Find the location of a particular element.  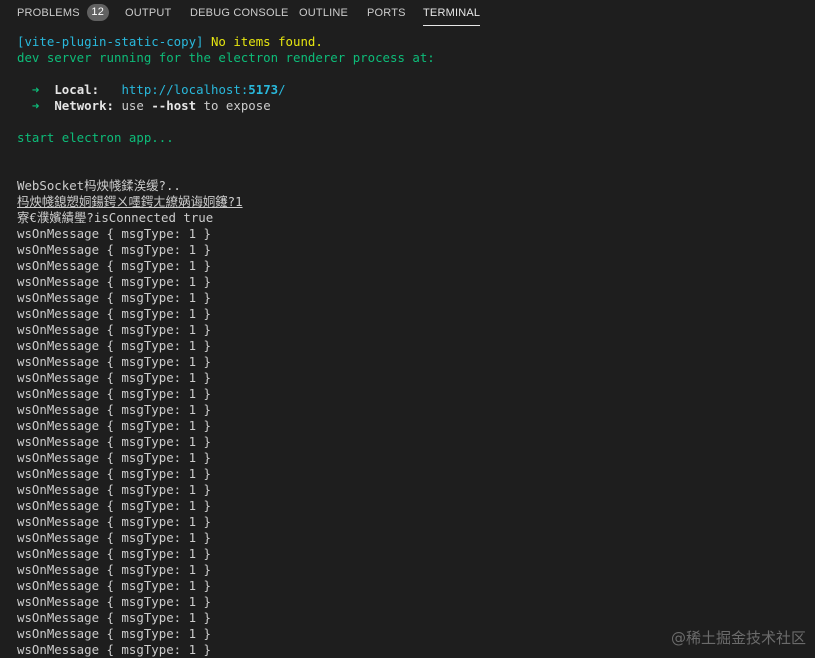

network-rest: to expose is located at coordinates (233, 105).